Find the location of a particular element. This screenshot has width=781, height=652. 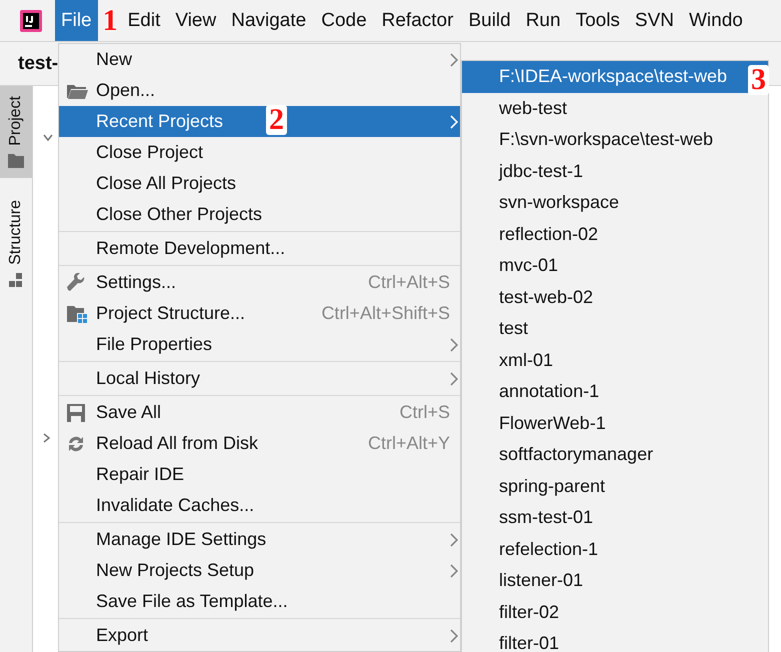

recent-project-item: filter-01 is located at coordinates (615, 640).